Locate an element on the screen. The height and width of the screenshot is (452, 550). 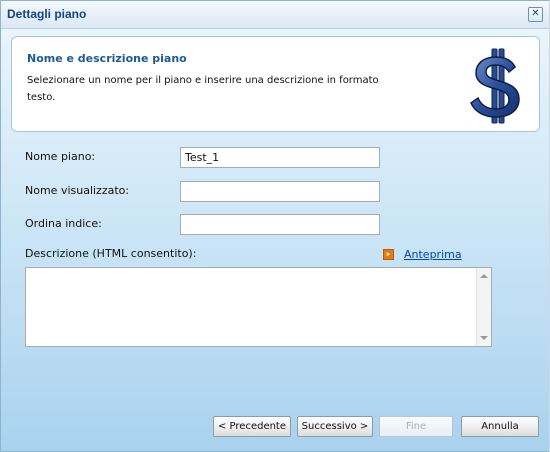
close-icon: ✕ is located at coordinates (535, 13).